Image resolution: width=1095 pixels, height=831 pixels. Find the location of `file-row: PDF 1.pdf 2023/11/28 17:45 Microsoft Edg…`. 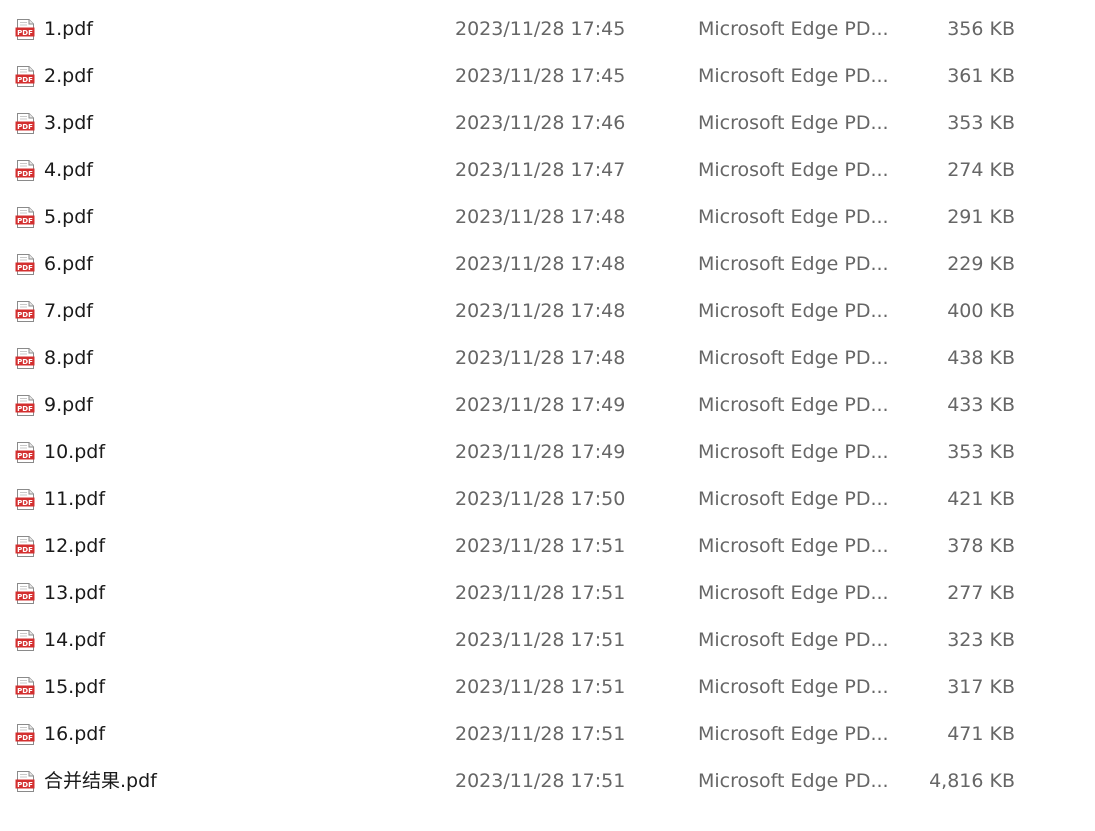

file-row: PDF 1.pdf 2023/11/28 17:45 Microsoft Edg… is located at coordinates (547, 29).